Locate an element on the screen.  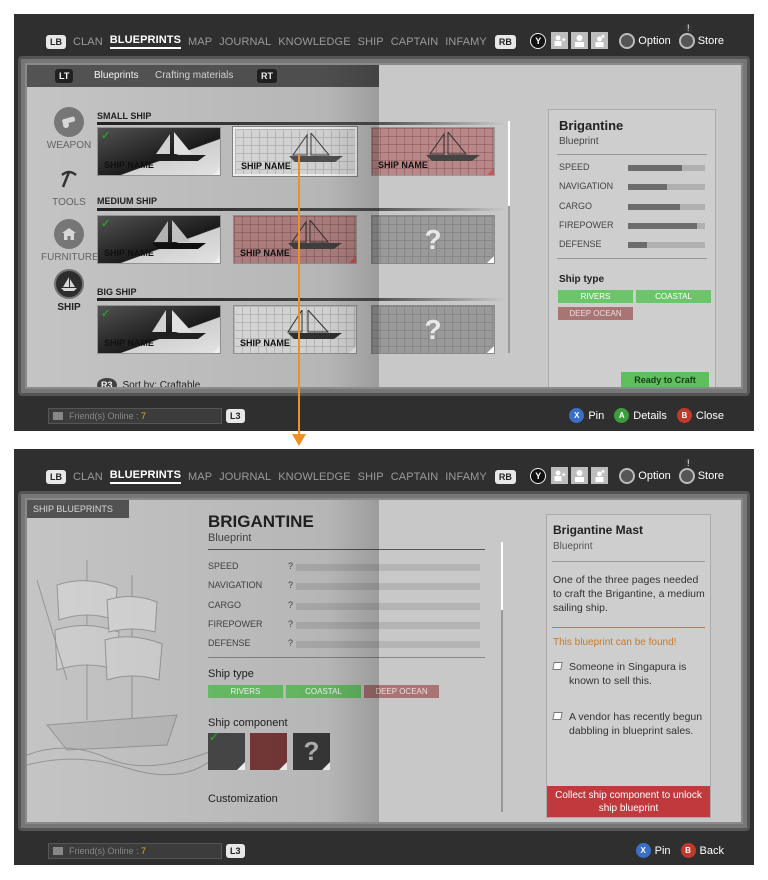
tab-ship-blueprints: SHIP BLUEPRINTS is located at coordinates (78, 509).